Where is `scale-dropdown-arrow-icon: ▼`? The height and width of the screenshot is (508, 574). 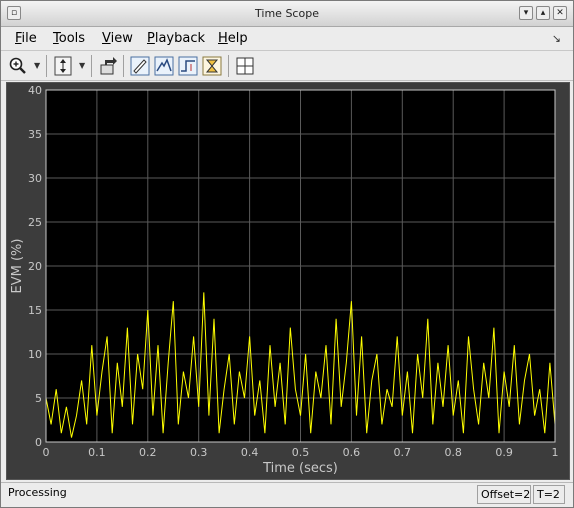 scale-dropdown-arrow-icon: ▼ is located at coordinates (82, 65).